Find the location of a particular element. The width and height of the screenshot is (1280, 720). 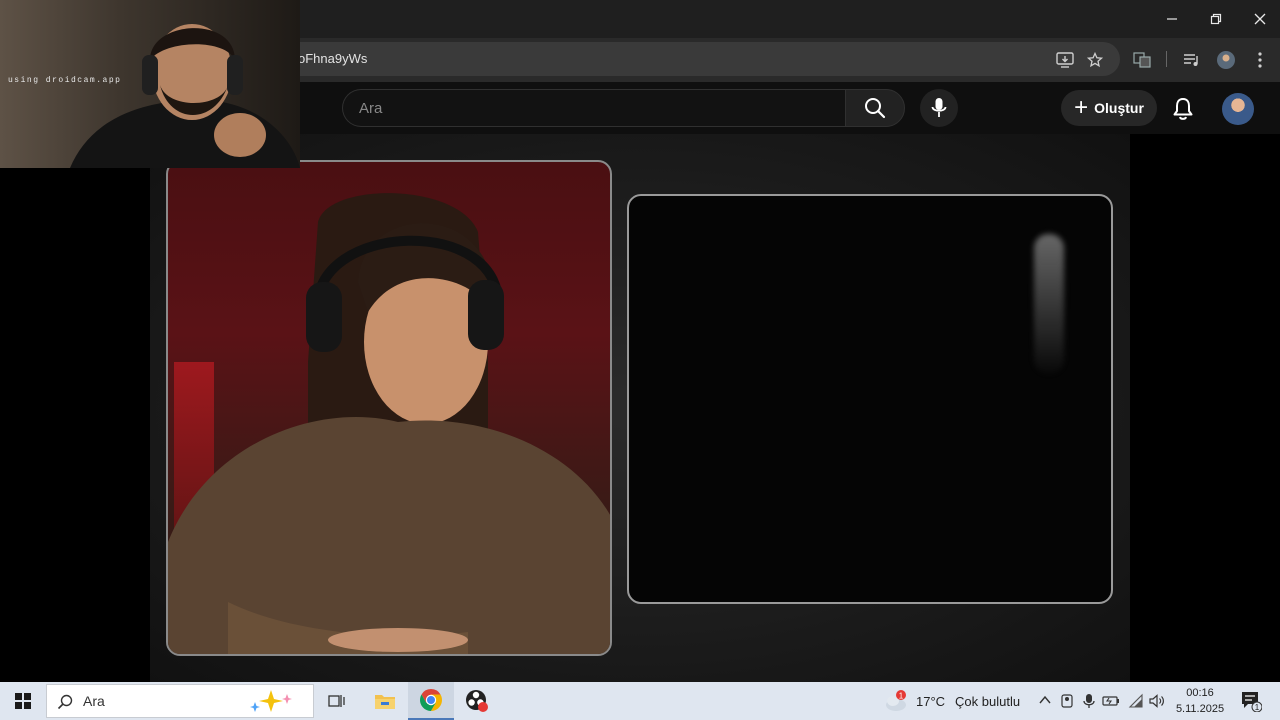

minimize-button is located at coordinates (1172, 19).